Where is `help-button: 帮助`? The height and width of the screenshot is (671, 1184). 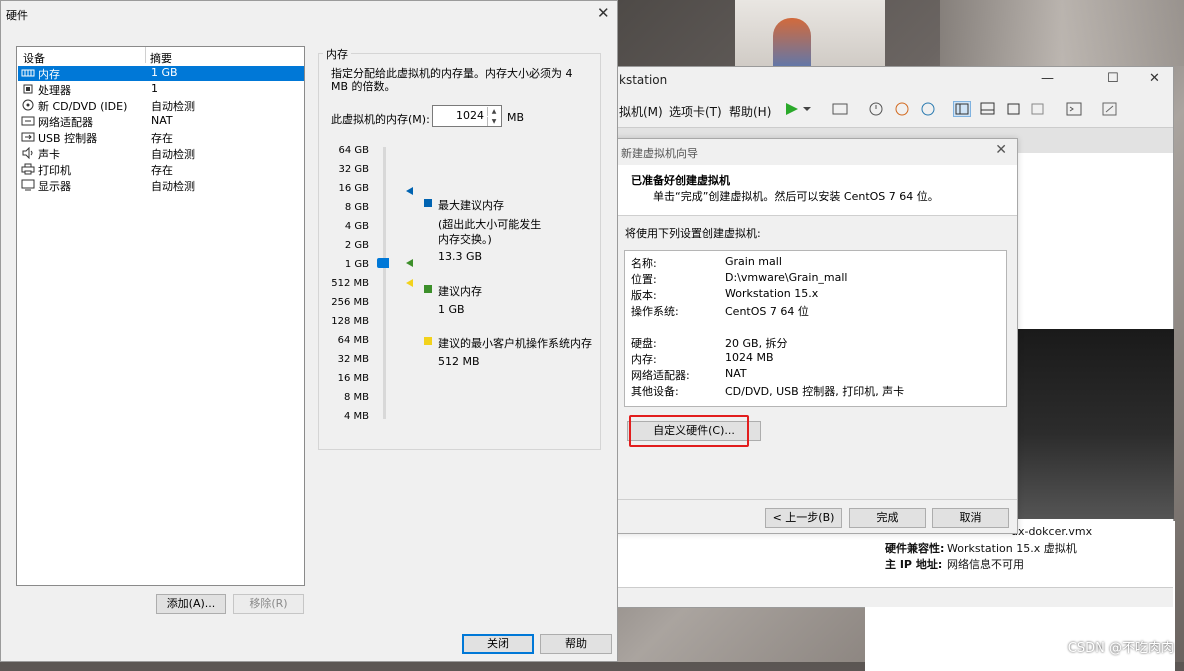 help-button: 帮助 is located at coordinates (576, 644).